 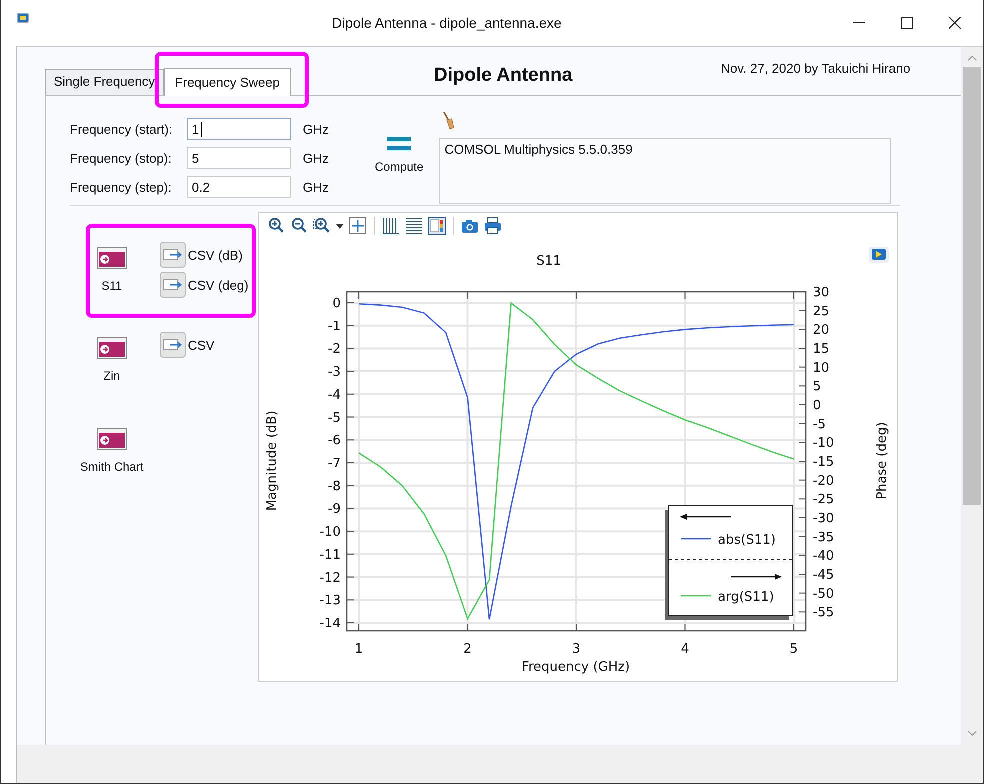 What do you see at coordinates (334, 395) in the screenshot?
I see `tick-label: -4` at bounding box center [334, 395].